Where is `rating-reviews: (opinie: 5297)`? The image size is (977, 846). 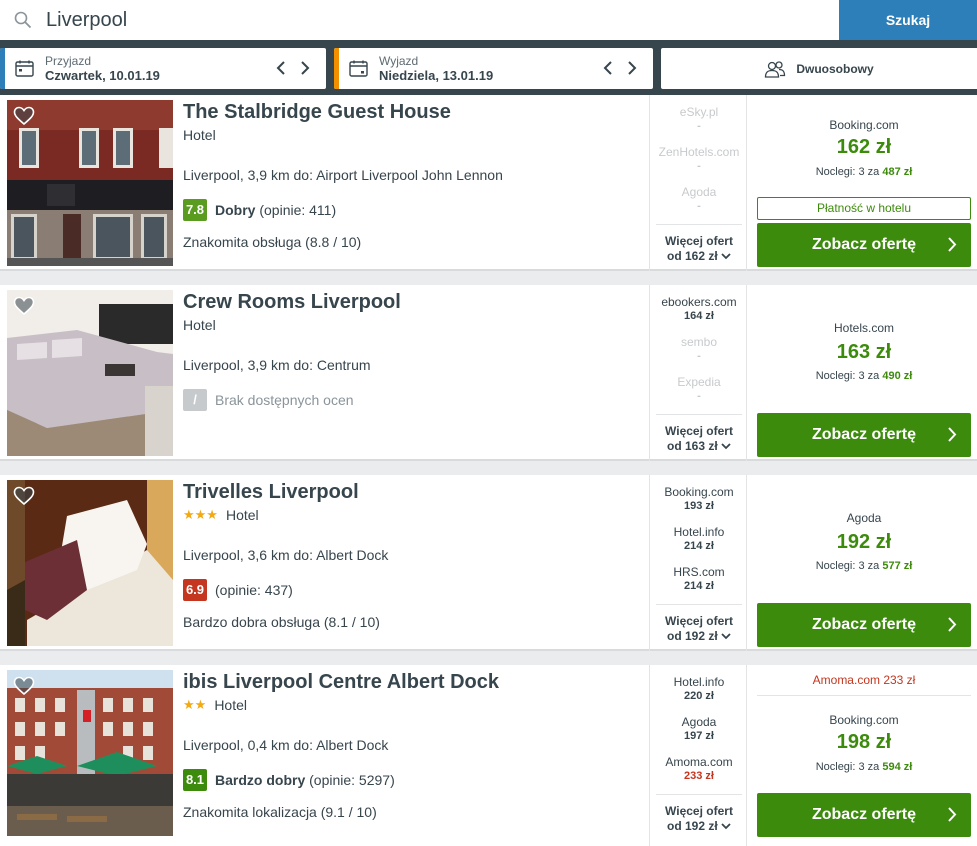
rating-reviews: (opinie: 5297) is located at coordinates (352, 780).